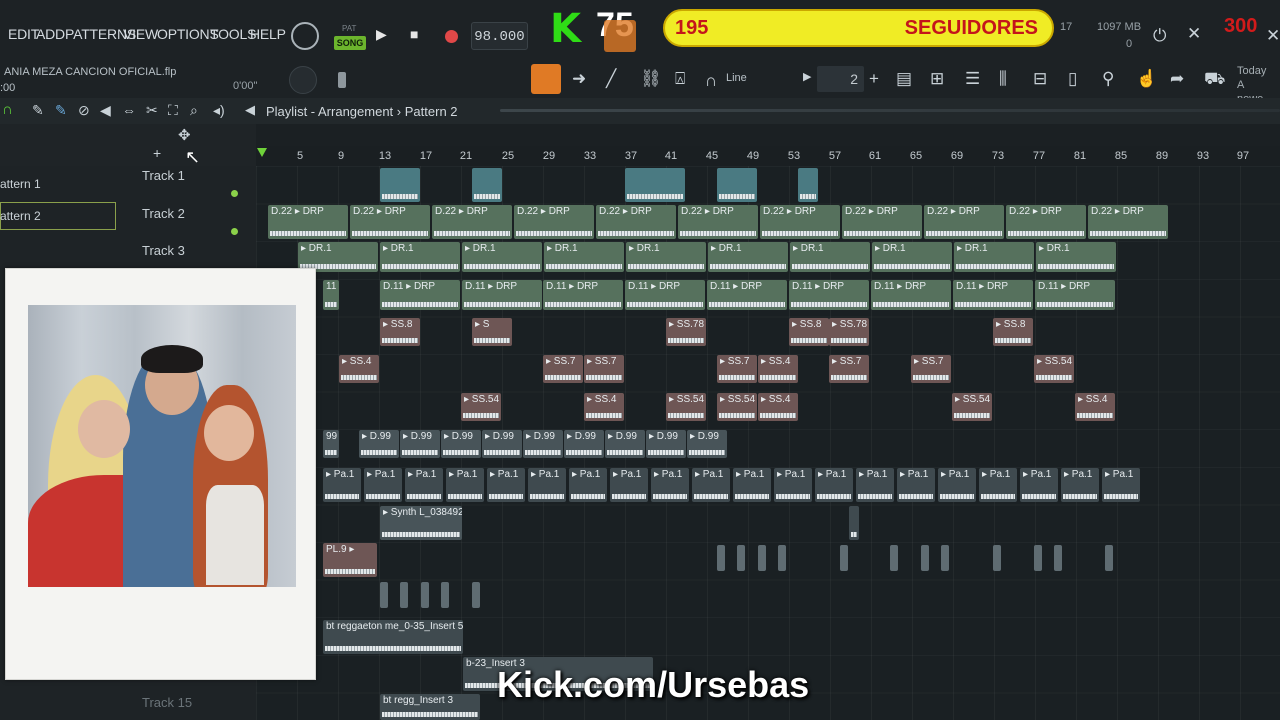  I want to click on ruler-bar-0: 5, so click(300, 156).